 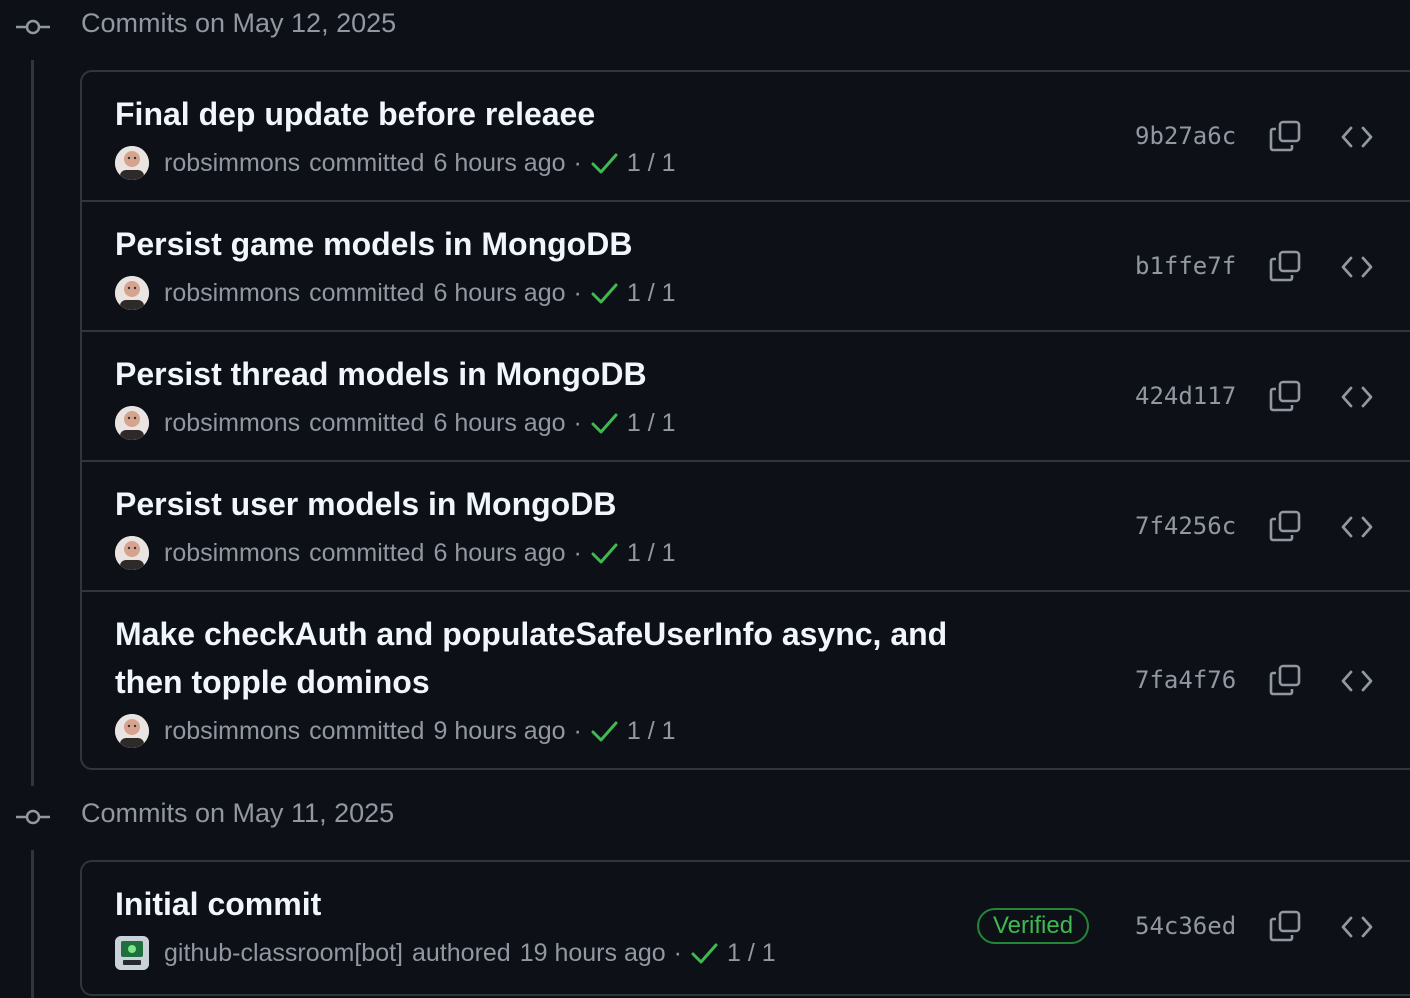 What do you see at coordinates (238, 813) in the screenshot?
I see `group-title: Commits on May 11, 2025` at bounding box center [238, 813].